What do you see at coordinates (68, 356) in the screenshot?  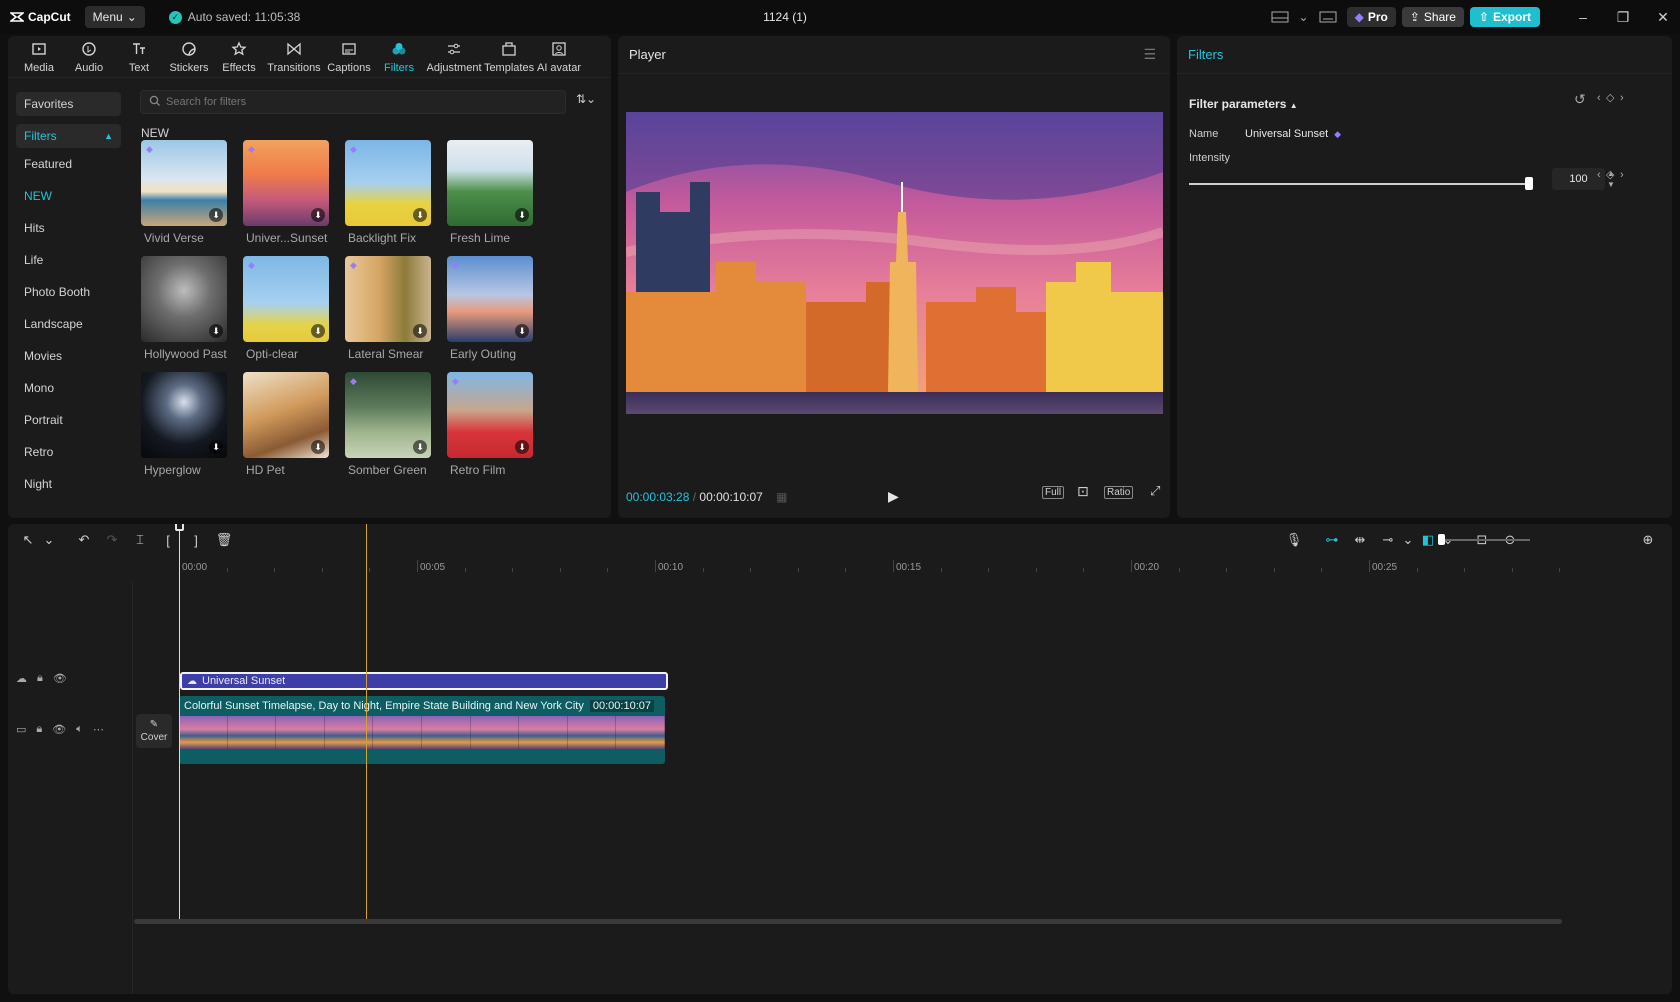 I see `category-movies: Movies` at bounding box center [68, 356].